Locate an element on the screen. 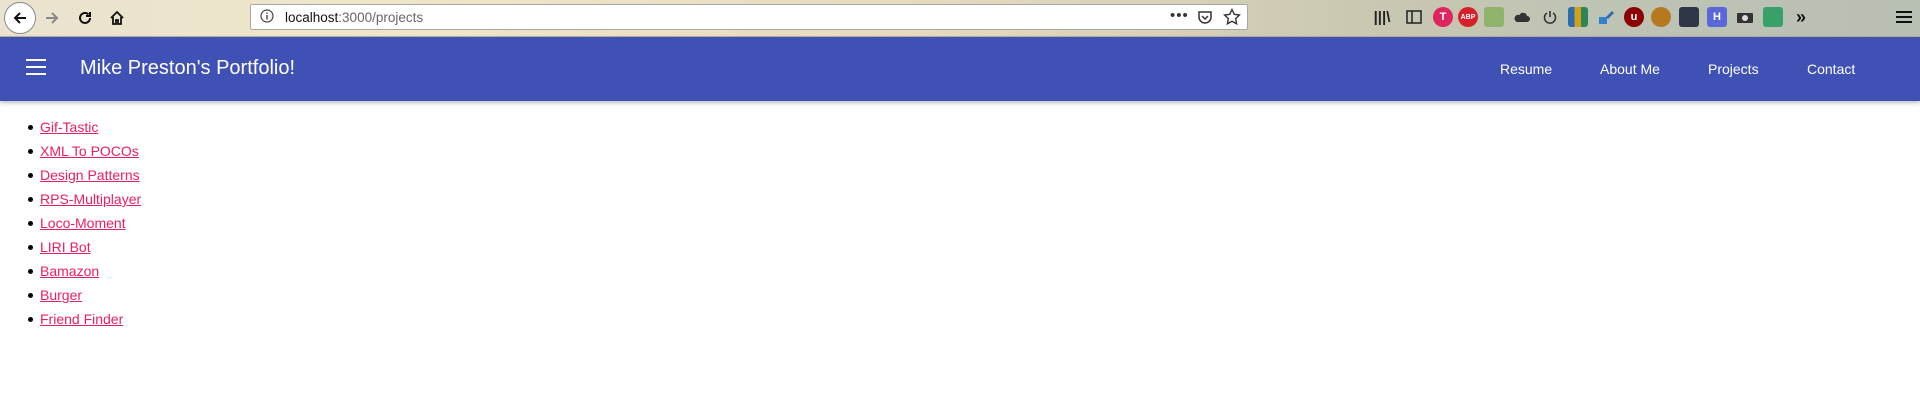 The width and height of the screenshot is (1920, 418). list-item: LIRI Bot is located at coordinates (84, 247).